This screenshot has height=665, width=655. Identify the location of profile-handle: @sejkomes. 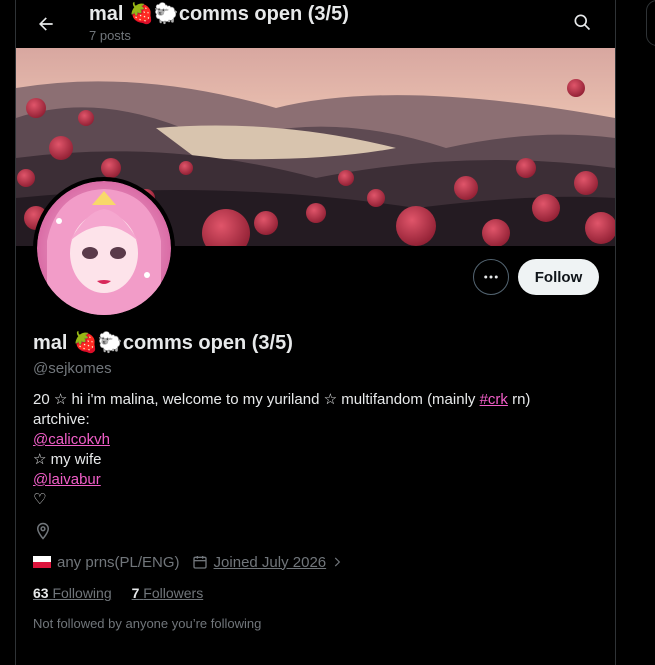
(72, 368).